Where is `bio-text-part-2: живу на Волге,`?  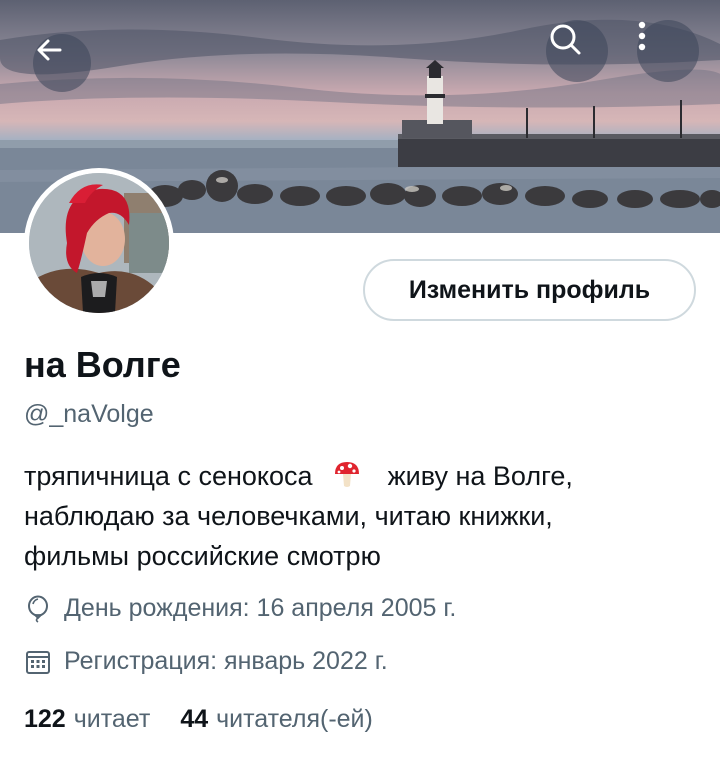 bio-text-part-2: живу на Волге, is located at coordinates (480, 476).